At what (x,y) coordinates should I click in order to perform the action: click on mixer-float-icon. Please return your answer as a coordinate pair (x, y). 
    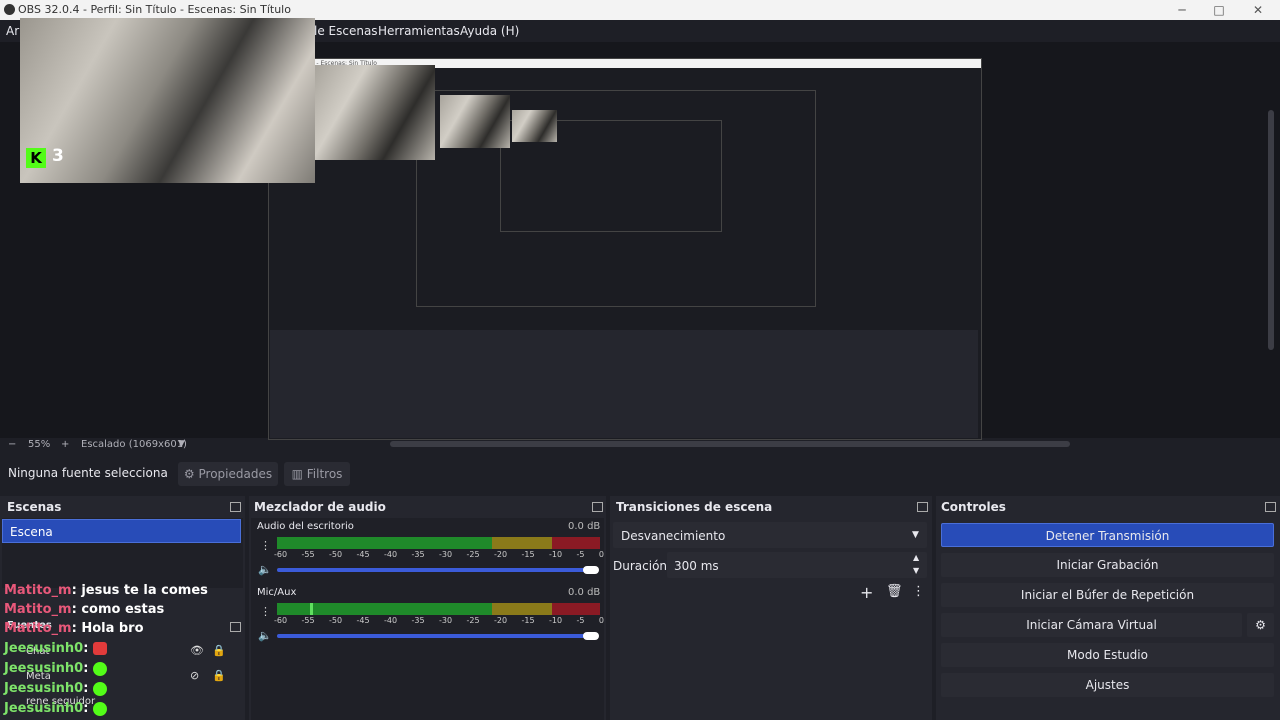
    Looking at the image, I should click on (597, 507).